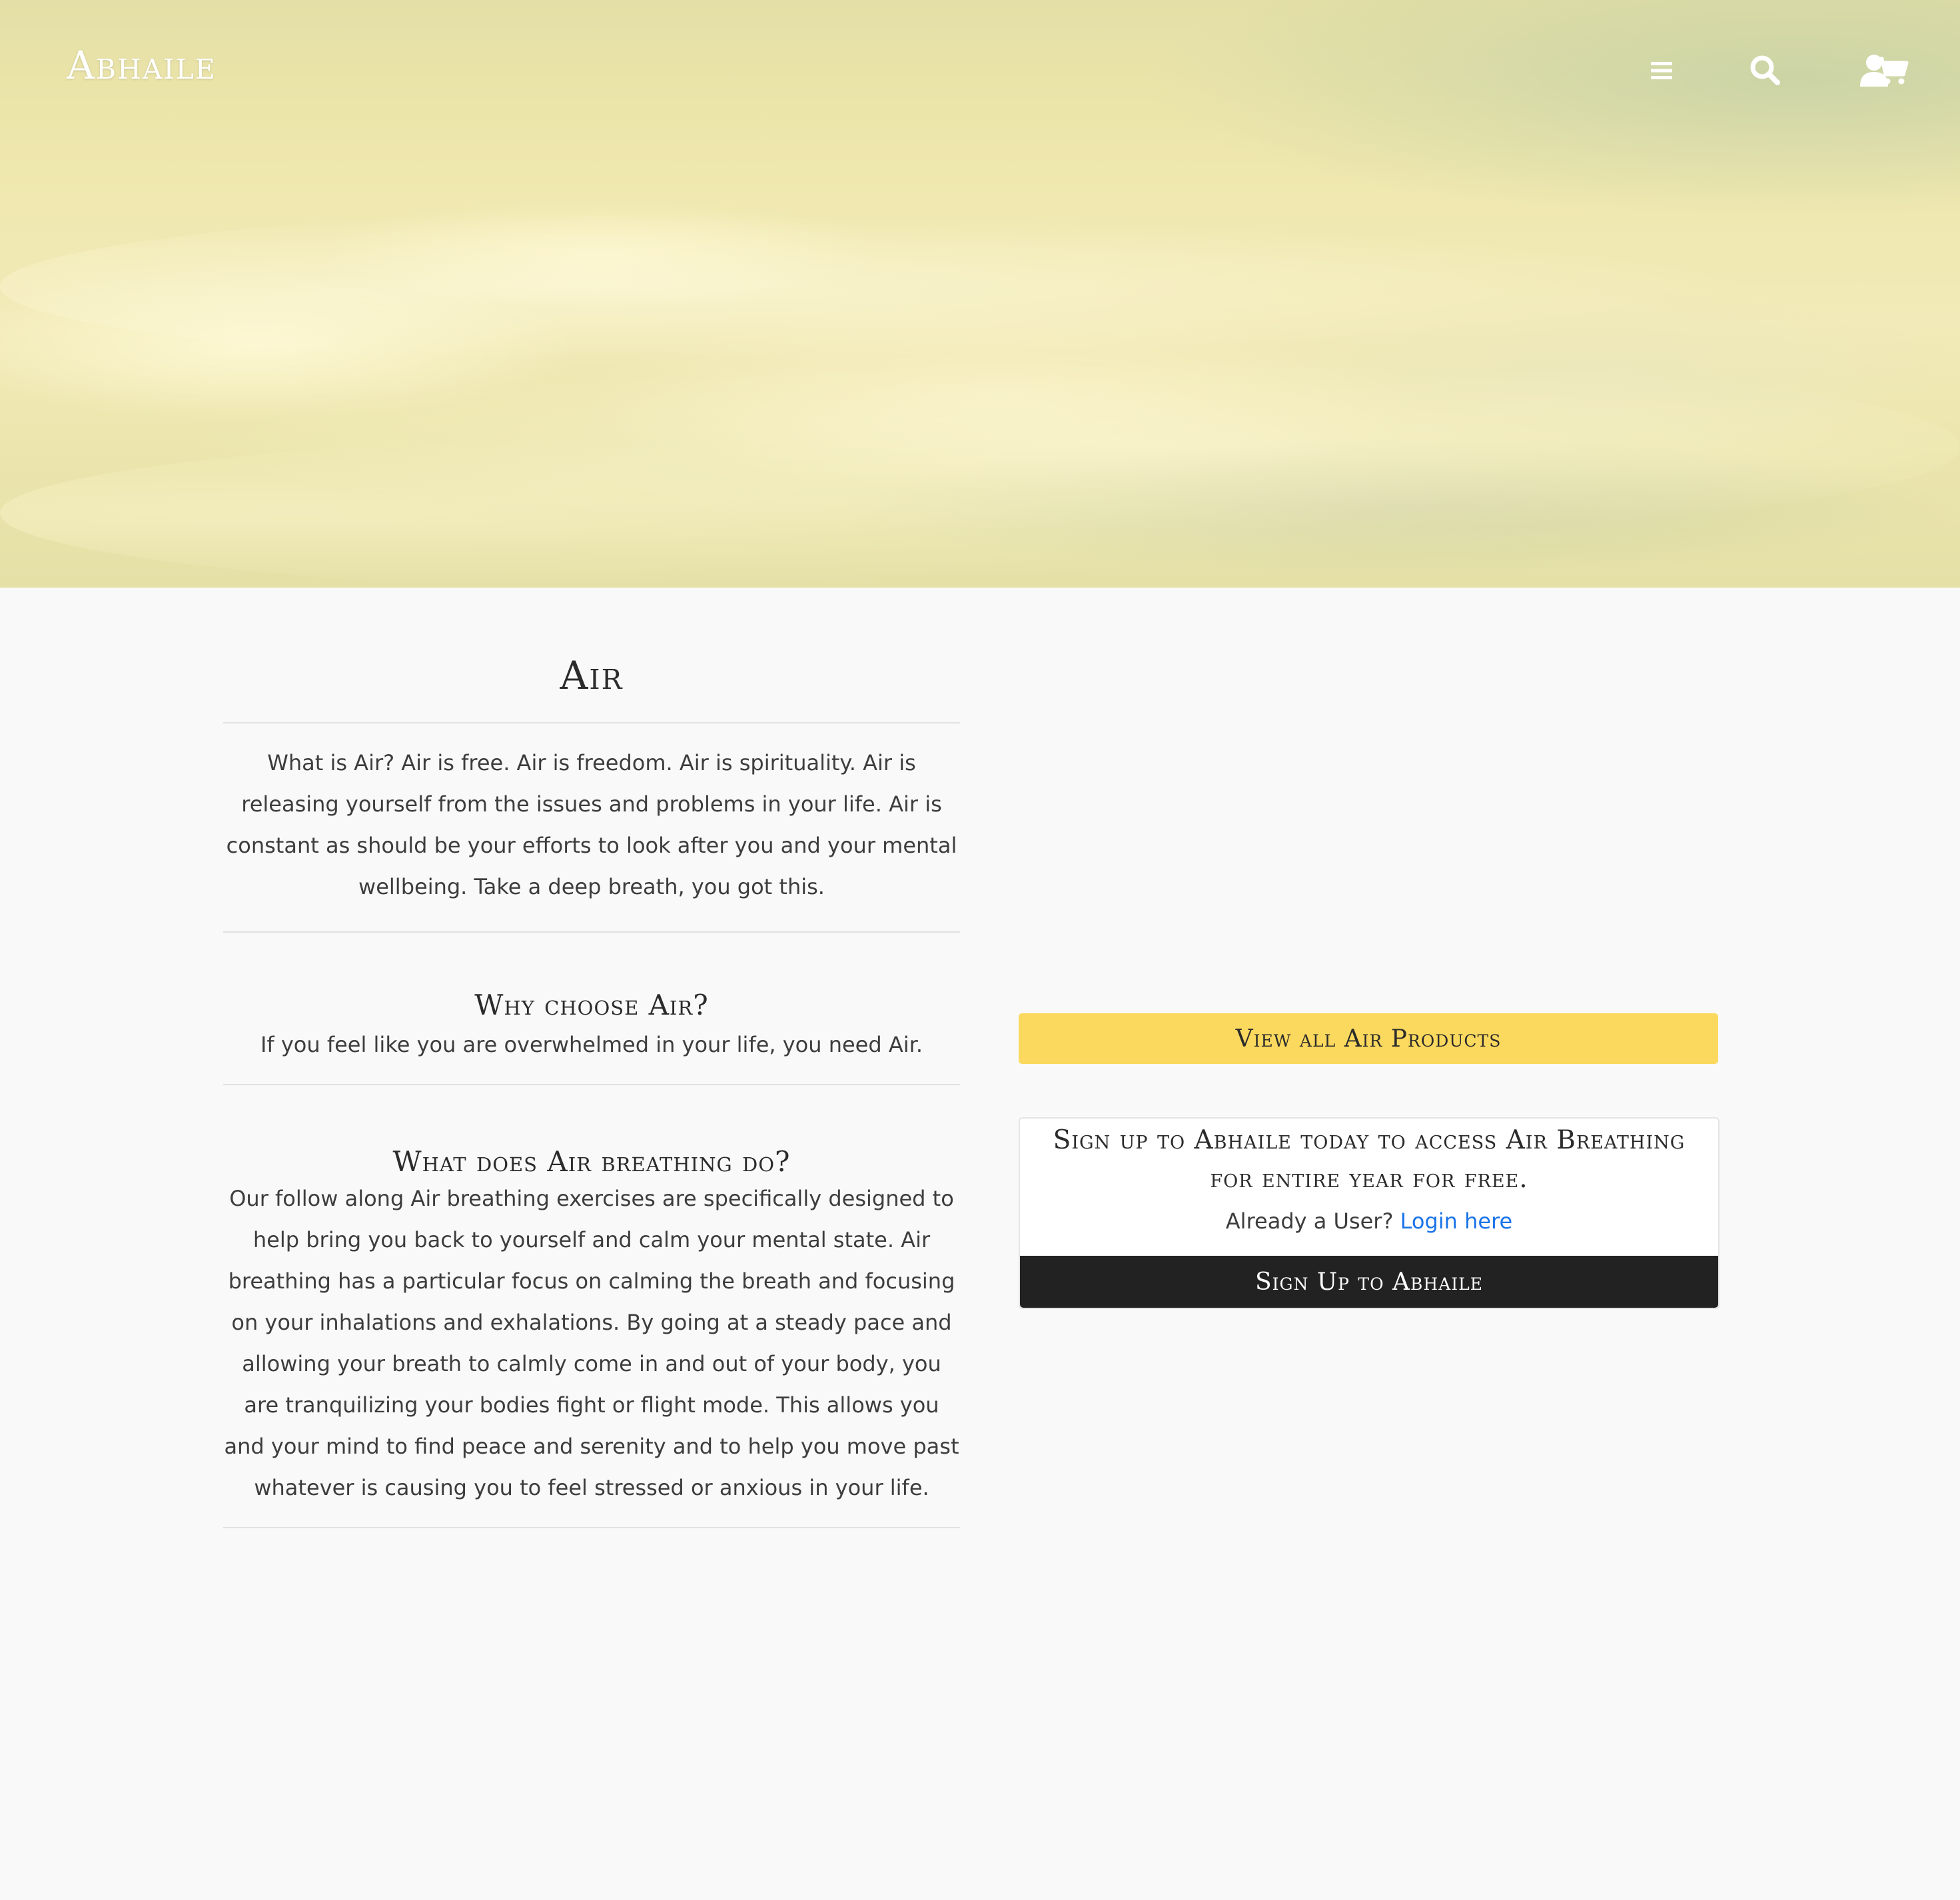  I want to click on page-title: Air, so click(592, 675).